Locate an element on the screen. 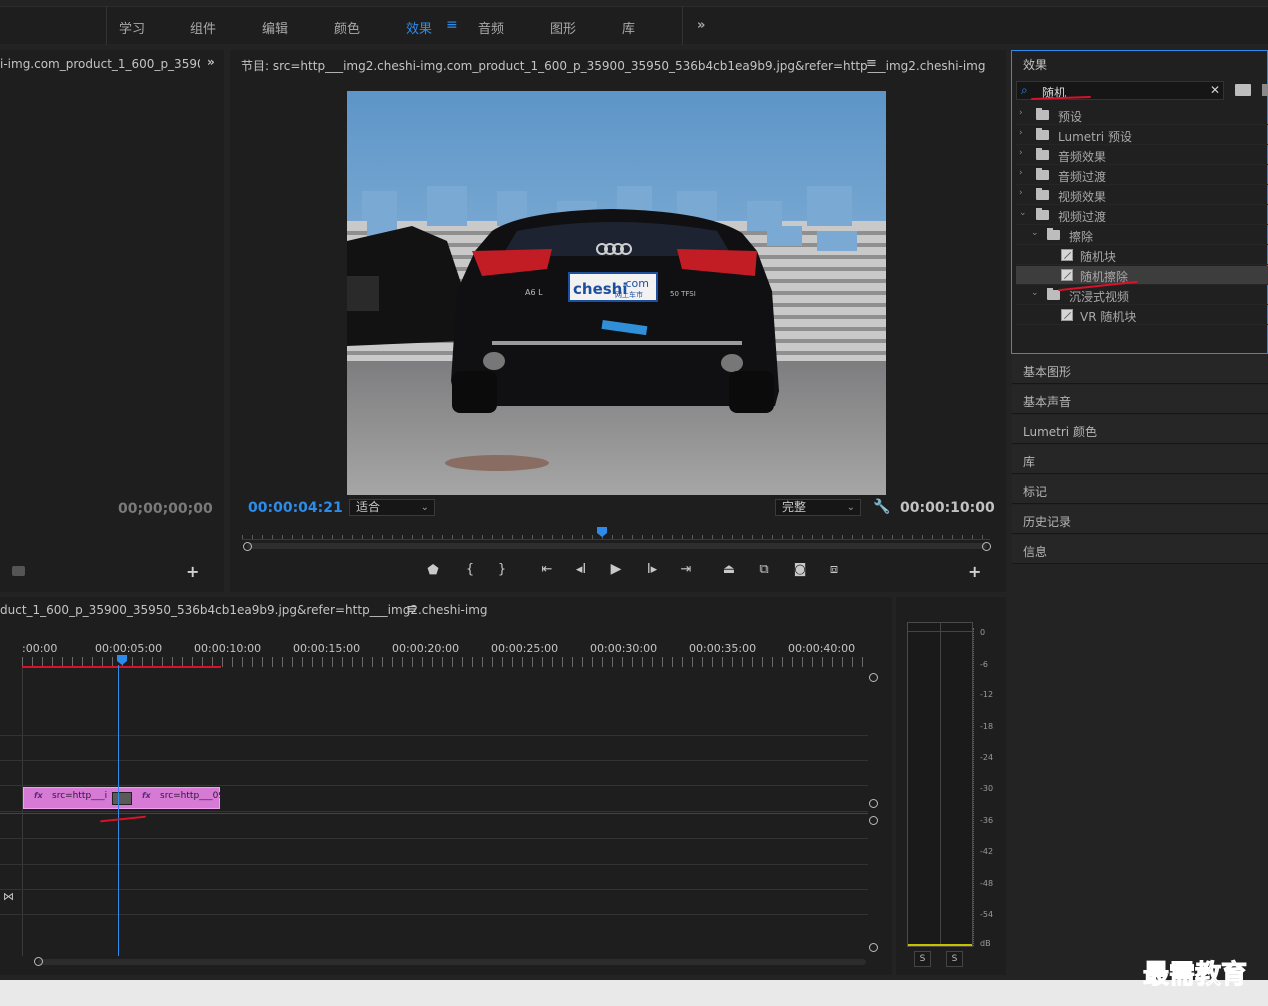 This screenshot has width=1268, height=1006. lift-icon: ⏏ is located at coordinates (729, 569).